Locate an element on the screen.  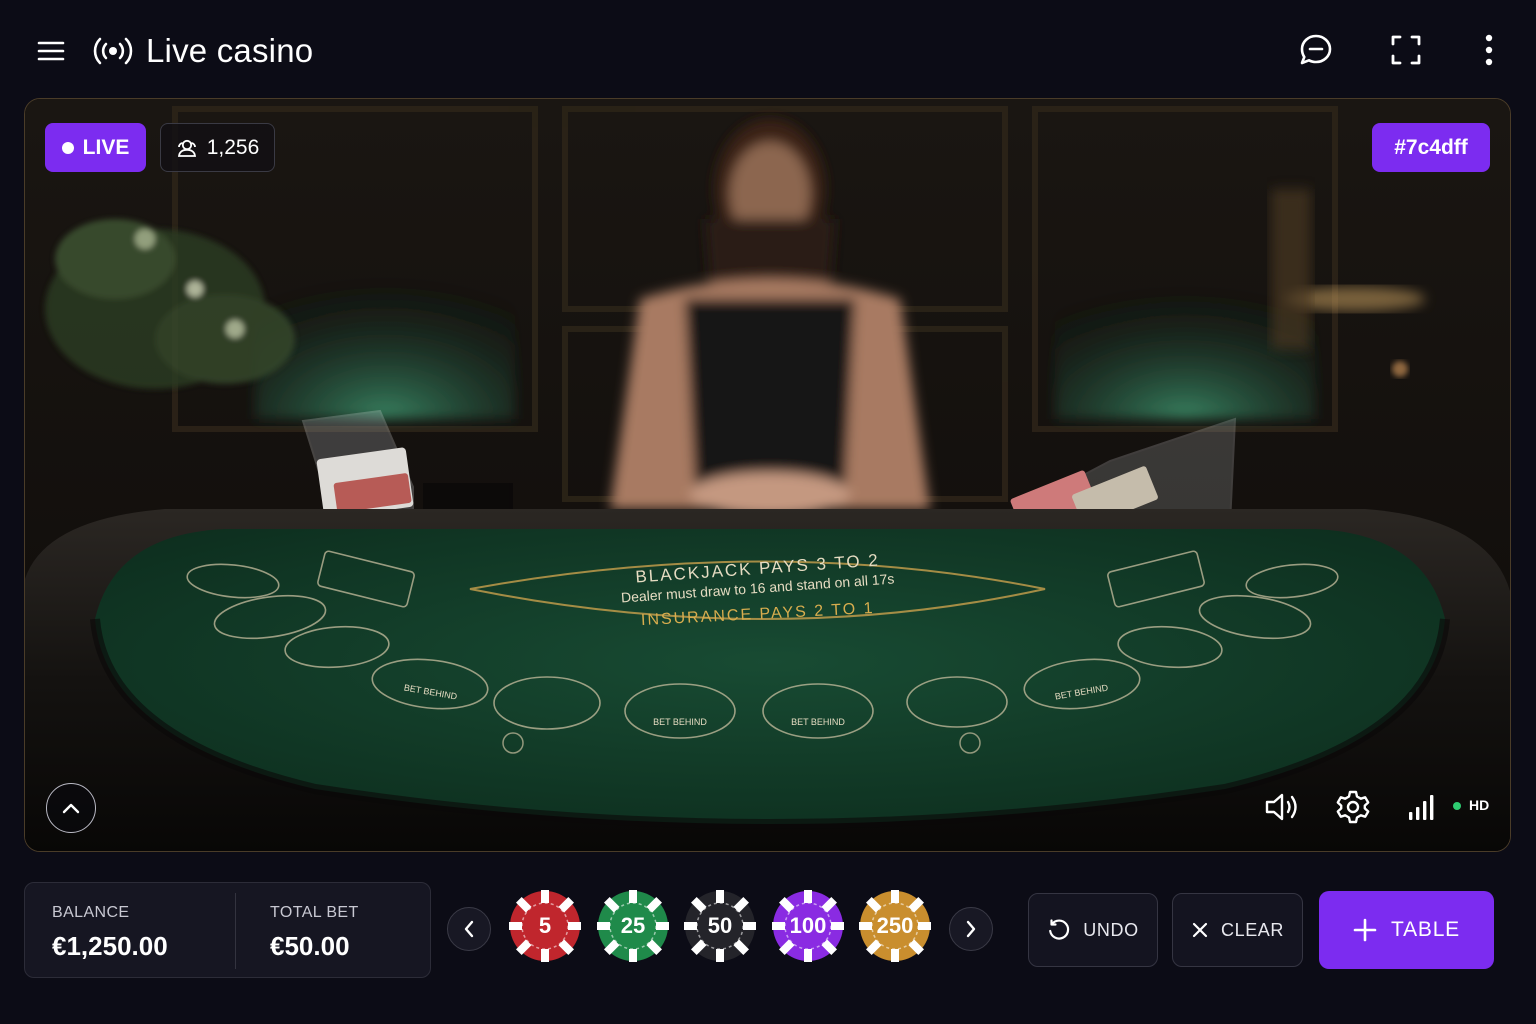
total-bet-label: TOTAL BET is located at coordinates (314, 912).